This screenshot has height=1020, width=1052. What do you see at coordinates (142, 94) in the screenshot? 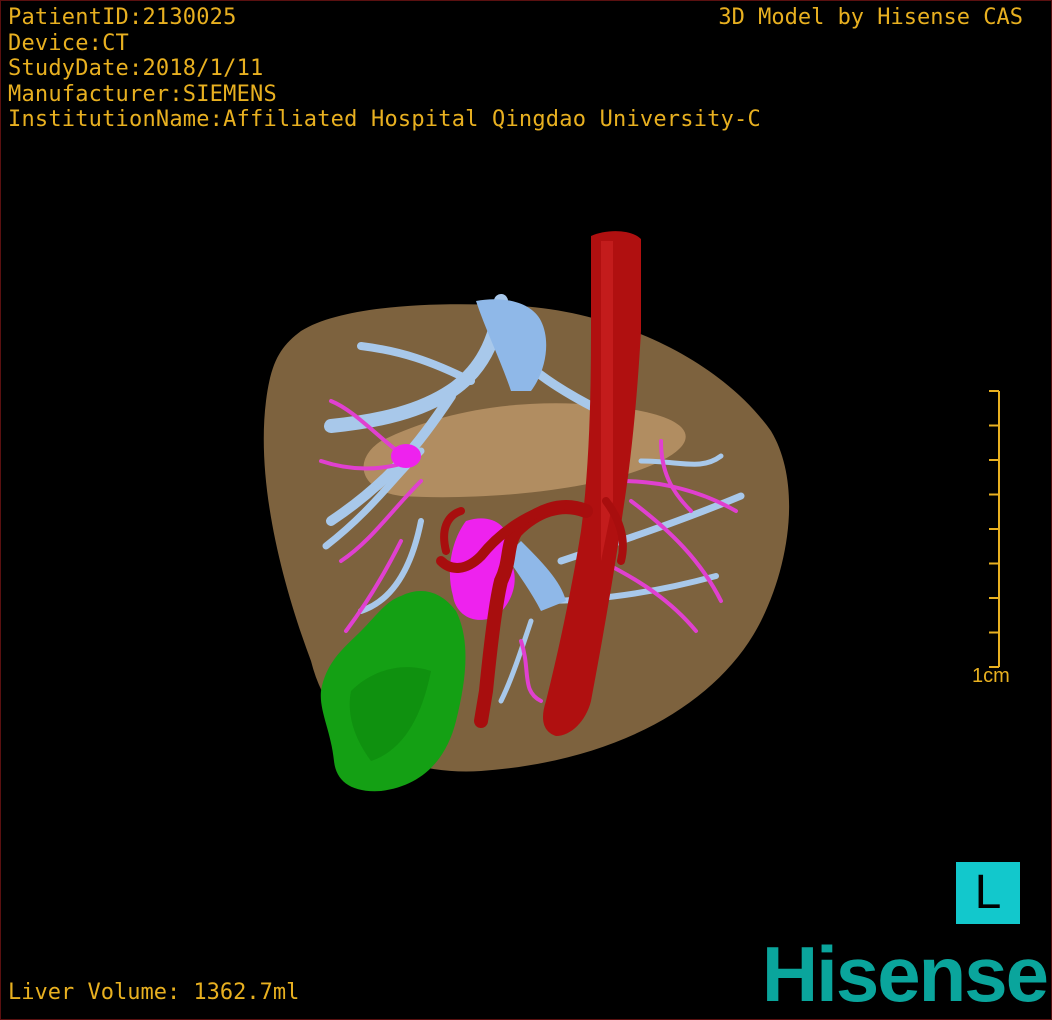
I see `manufacturer-text: Manufacturer:SIEMENS` at bounding box center [142, 94].